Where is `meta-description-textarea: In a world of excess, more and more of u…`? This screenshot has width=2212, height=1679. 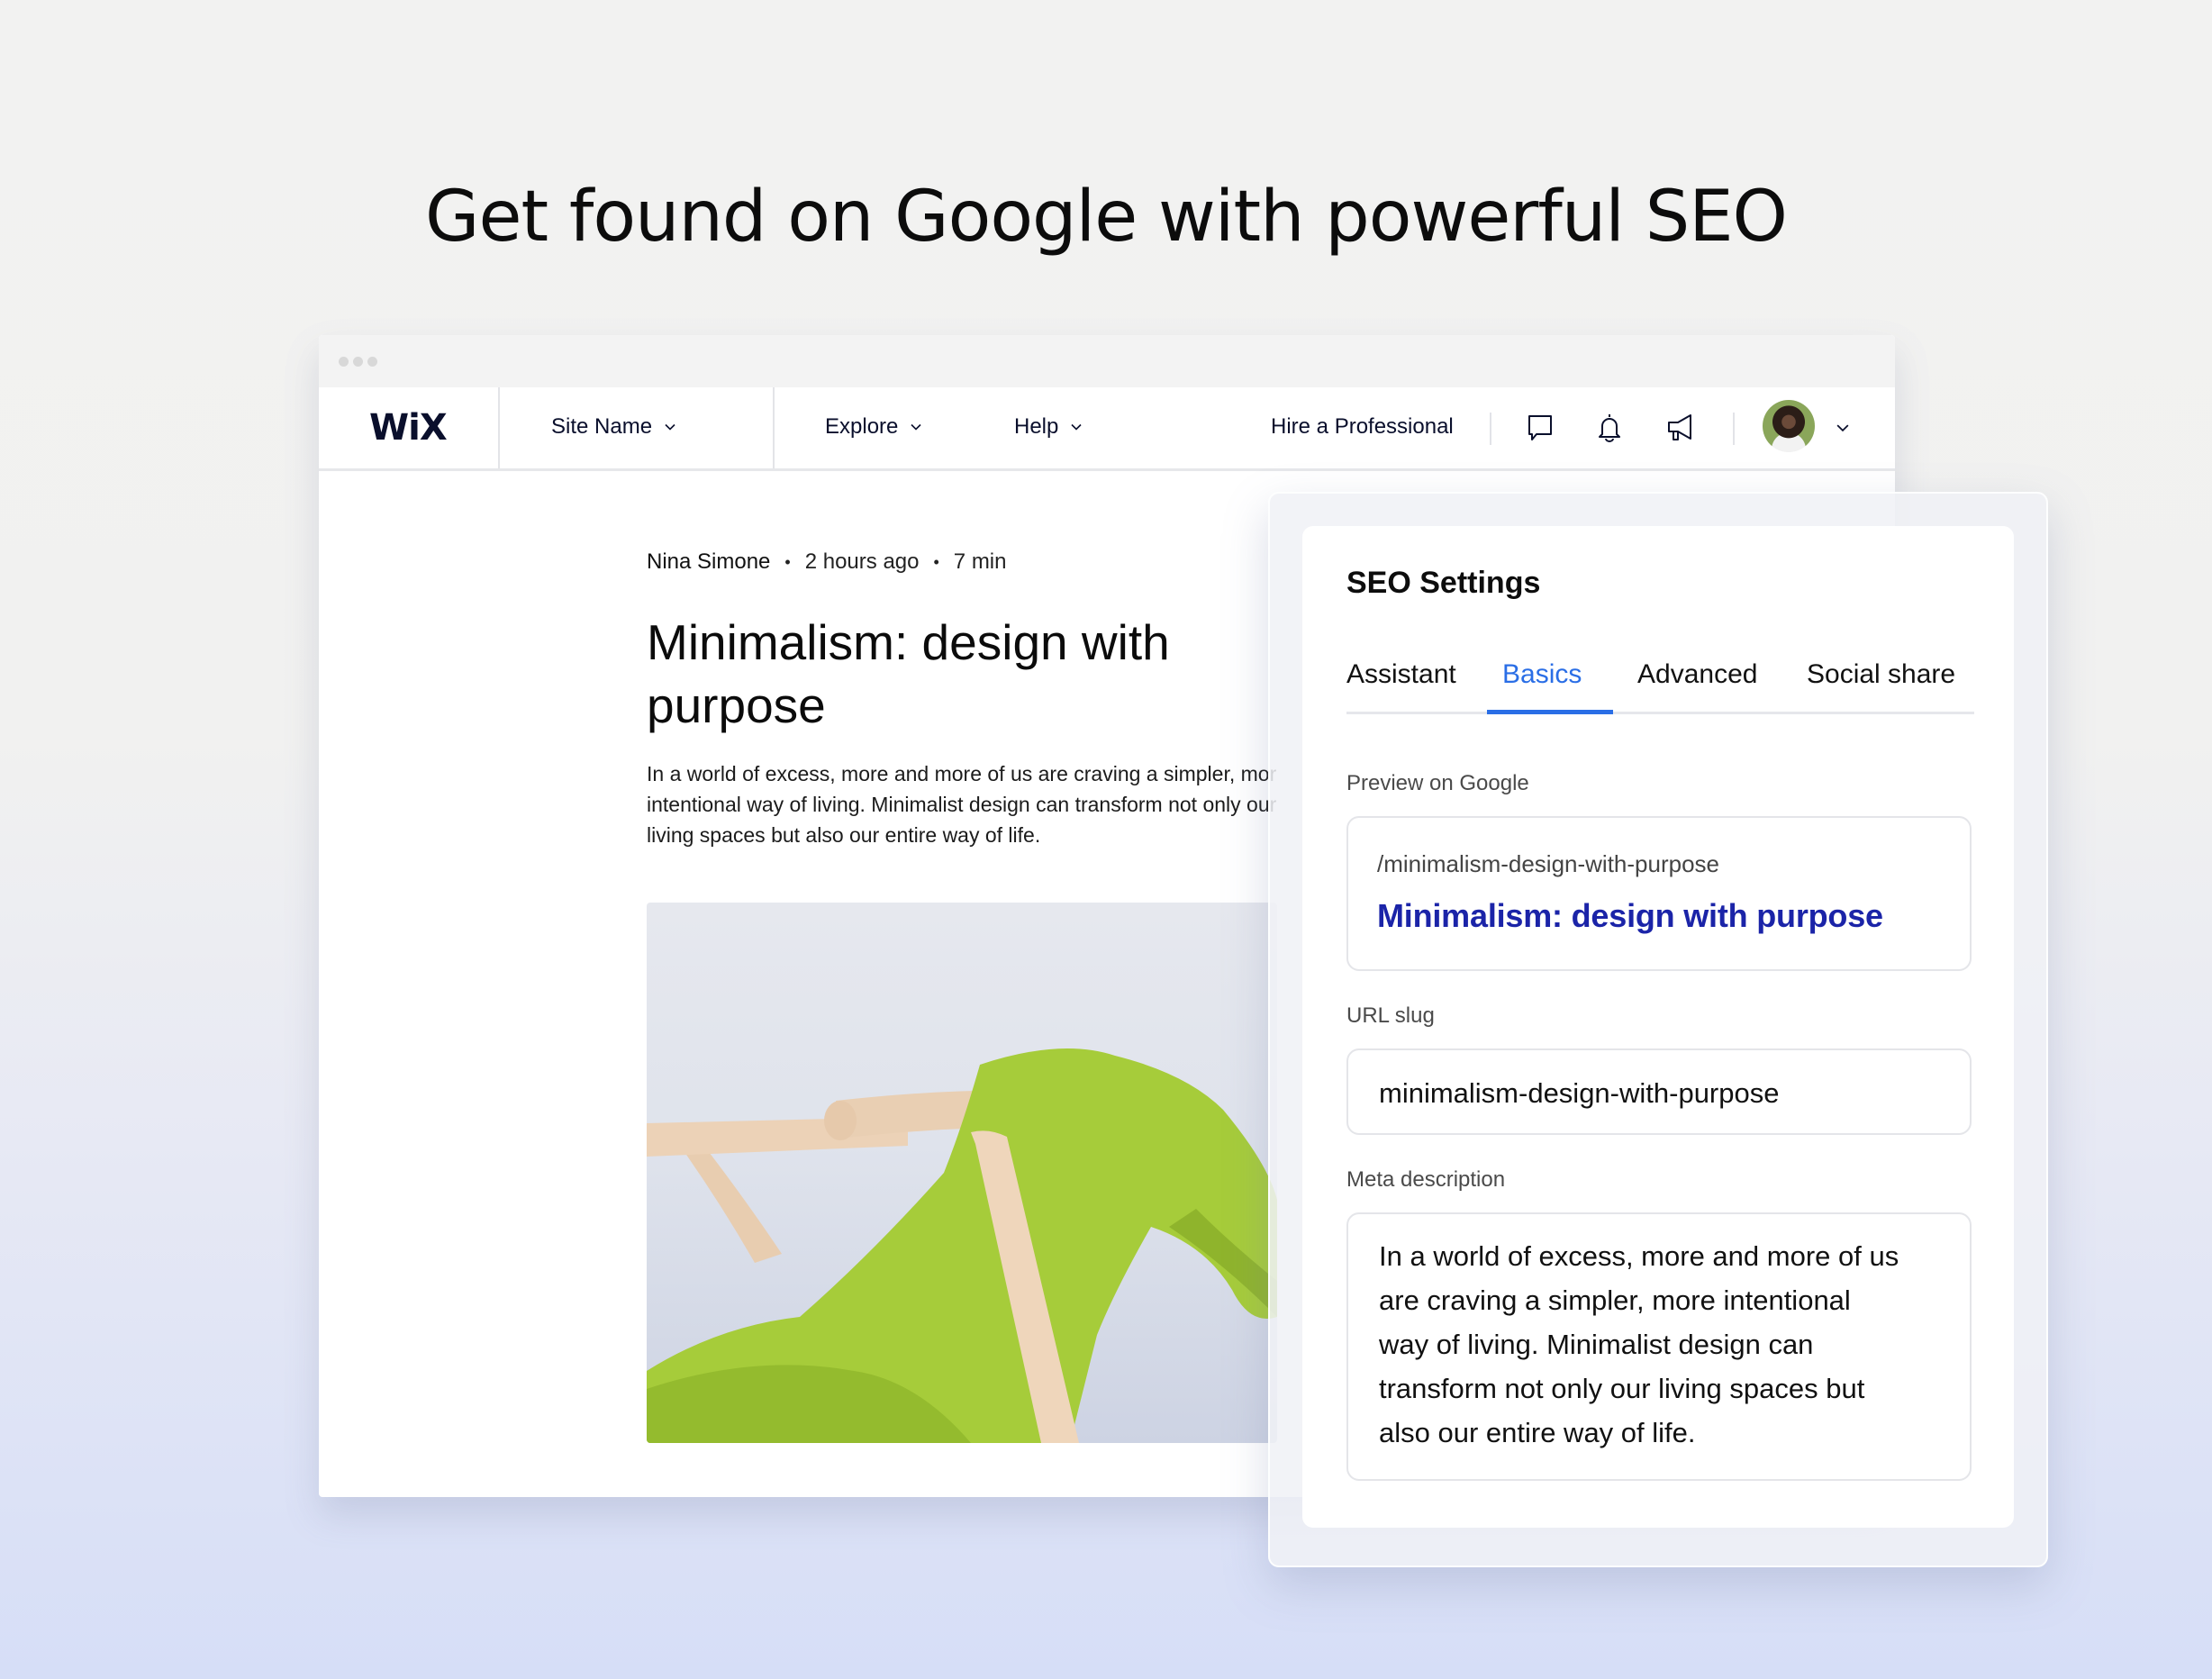
meta-description-textarea: In a world of excess, more and more of u… is located at coordinates (1659, 1346).